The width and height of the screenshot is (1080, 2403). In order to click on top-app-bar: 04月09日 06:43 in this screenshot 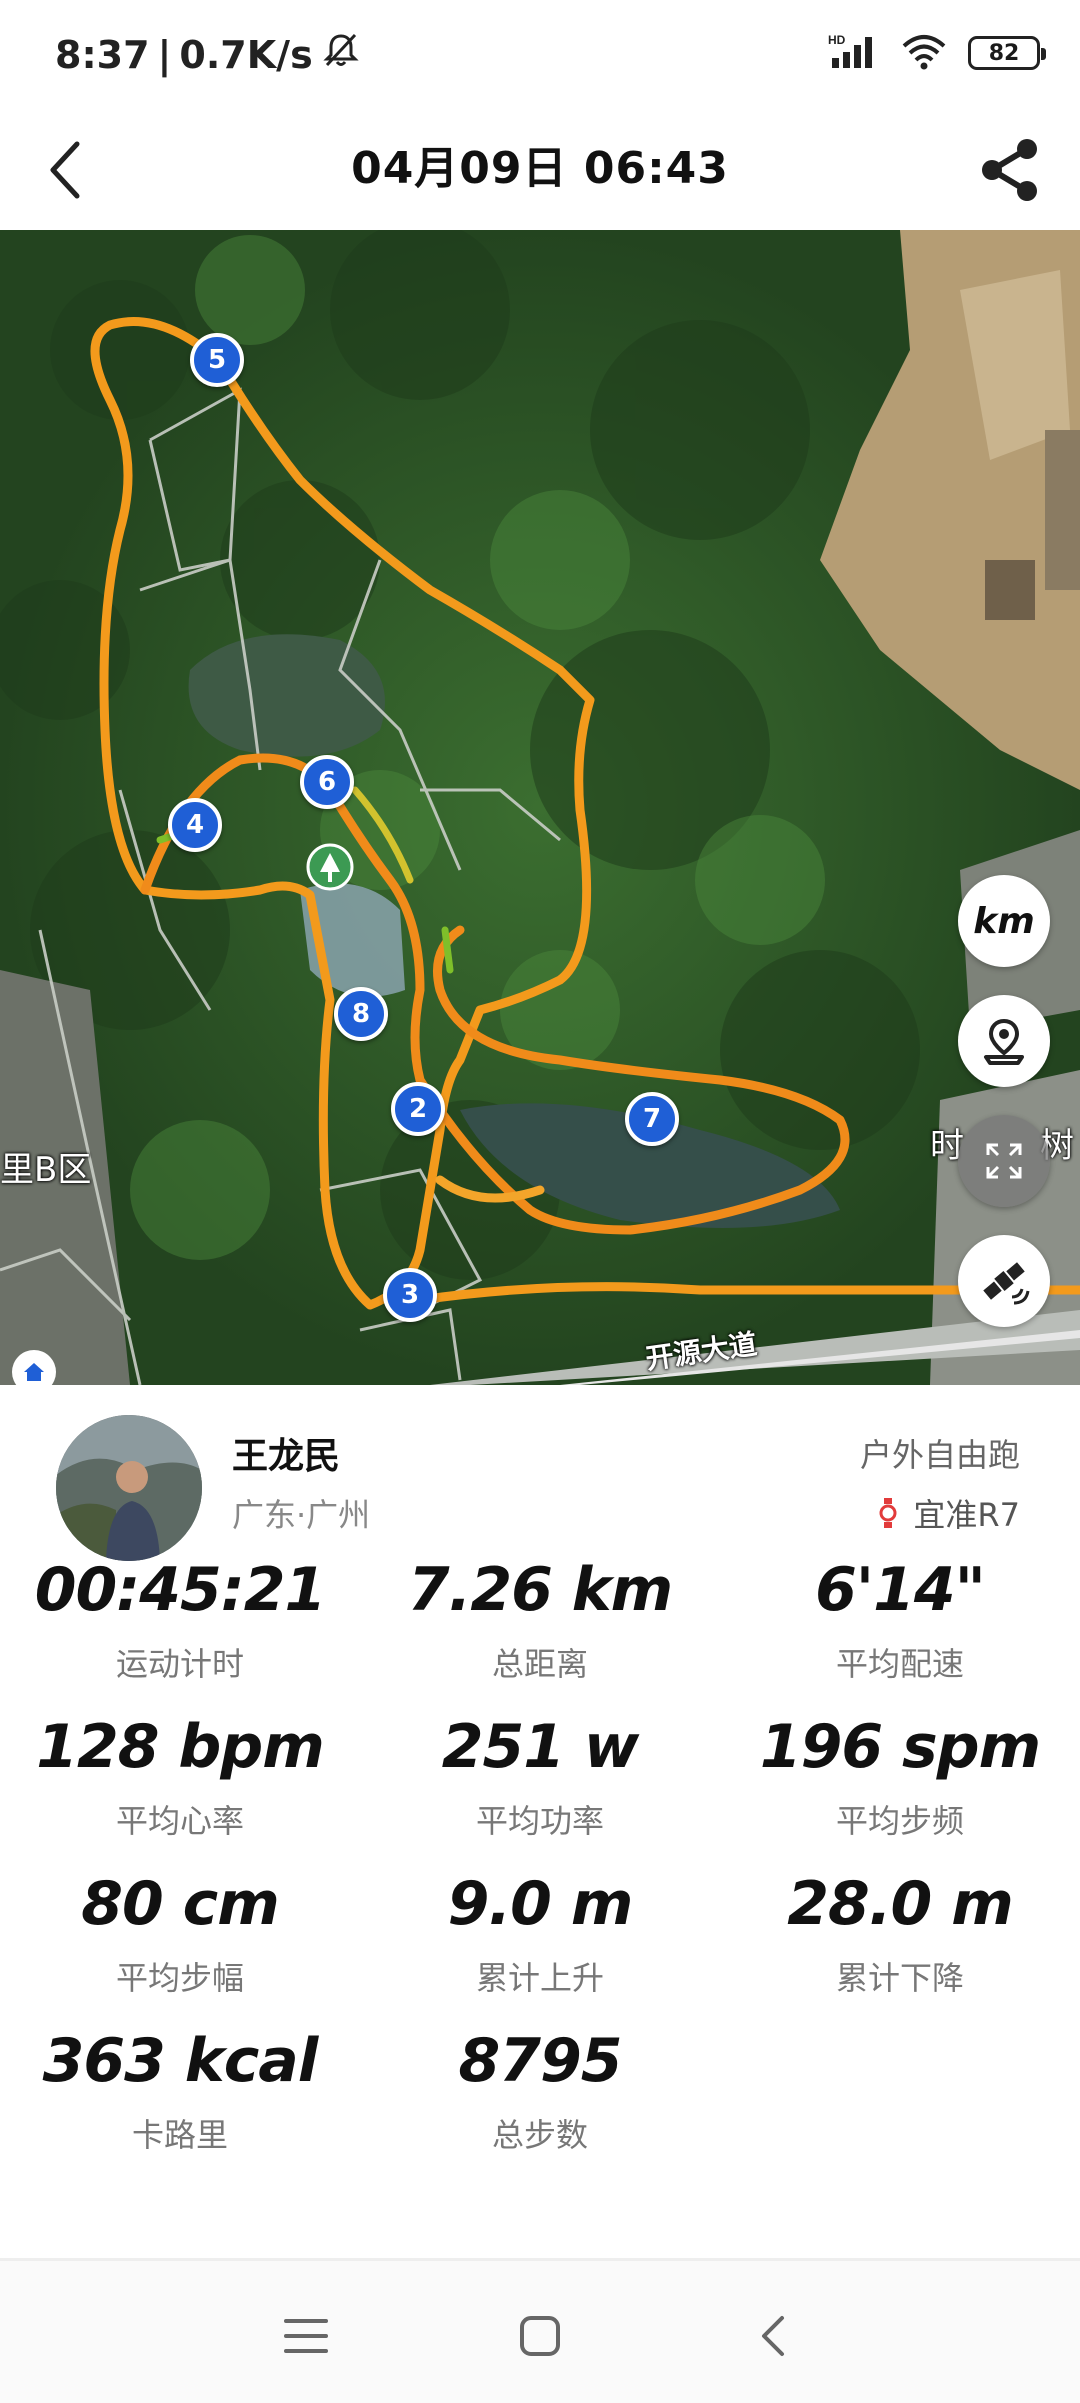, I will do `click(540, 170)`.